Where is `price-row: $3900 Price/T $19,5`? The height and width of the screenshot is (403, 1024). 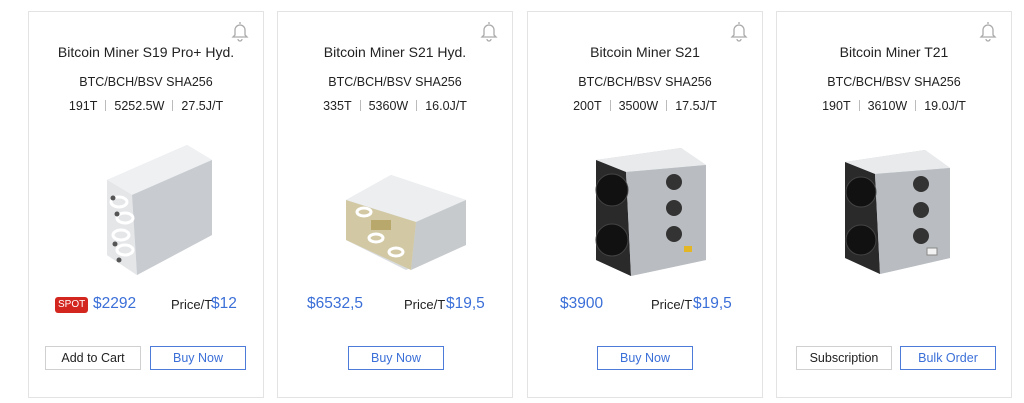 price-row: $3900 Price/T $19,5 is located at coordinates (645, 306).